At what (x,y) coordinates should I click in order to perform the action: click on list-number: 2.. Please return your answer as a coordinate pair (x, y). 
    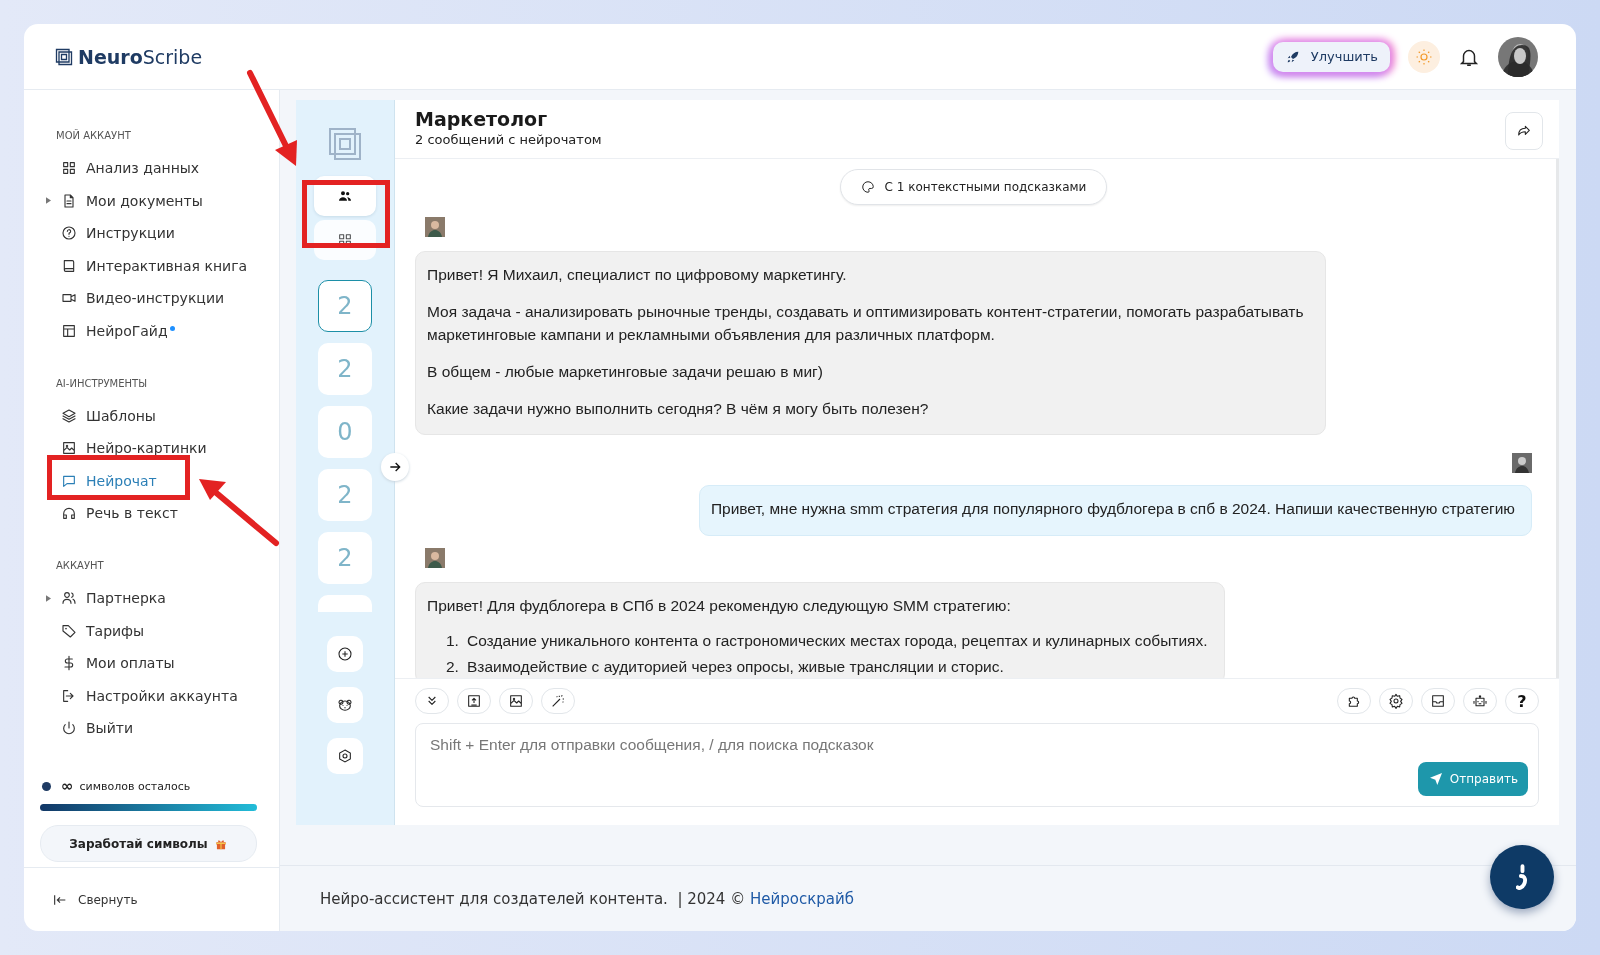
    Looking at the image, I should click on (452, 667).